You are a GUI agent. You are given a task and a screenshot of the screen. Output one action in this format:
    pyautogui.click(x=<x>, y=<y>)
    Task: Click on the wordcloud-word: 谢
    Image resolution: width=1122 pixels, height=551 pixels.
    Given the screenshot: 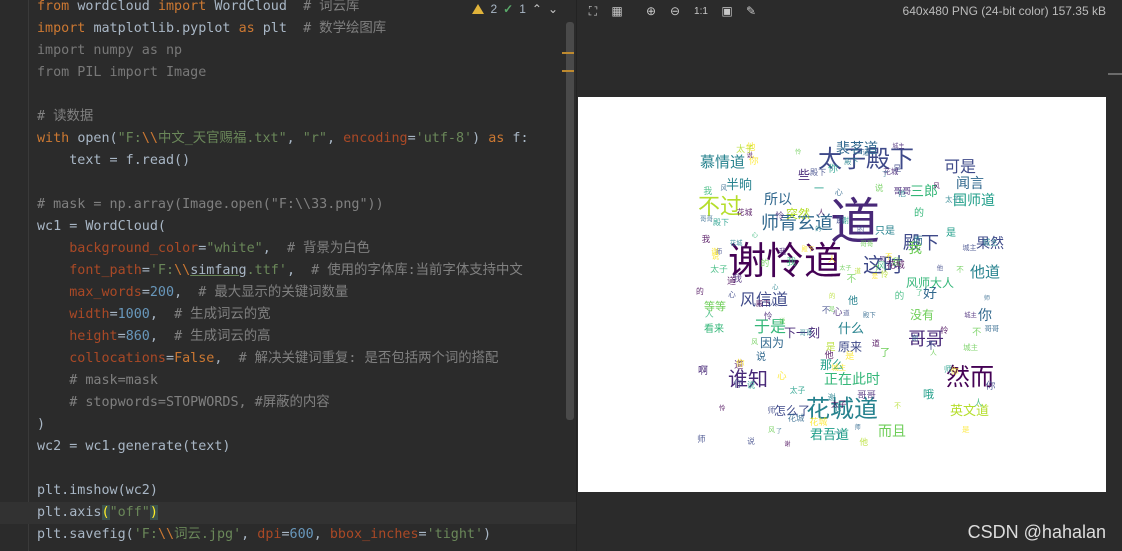 What is the action you would take?
    pyautogui.click(x=787, y=444)
    